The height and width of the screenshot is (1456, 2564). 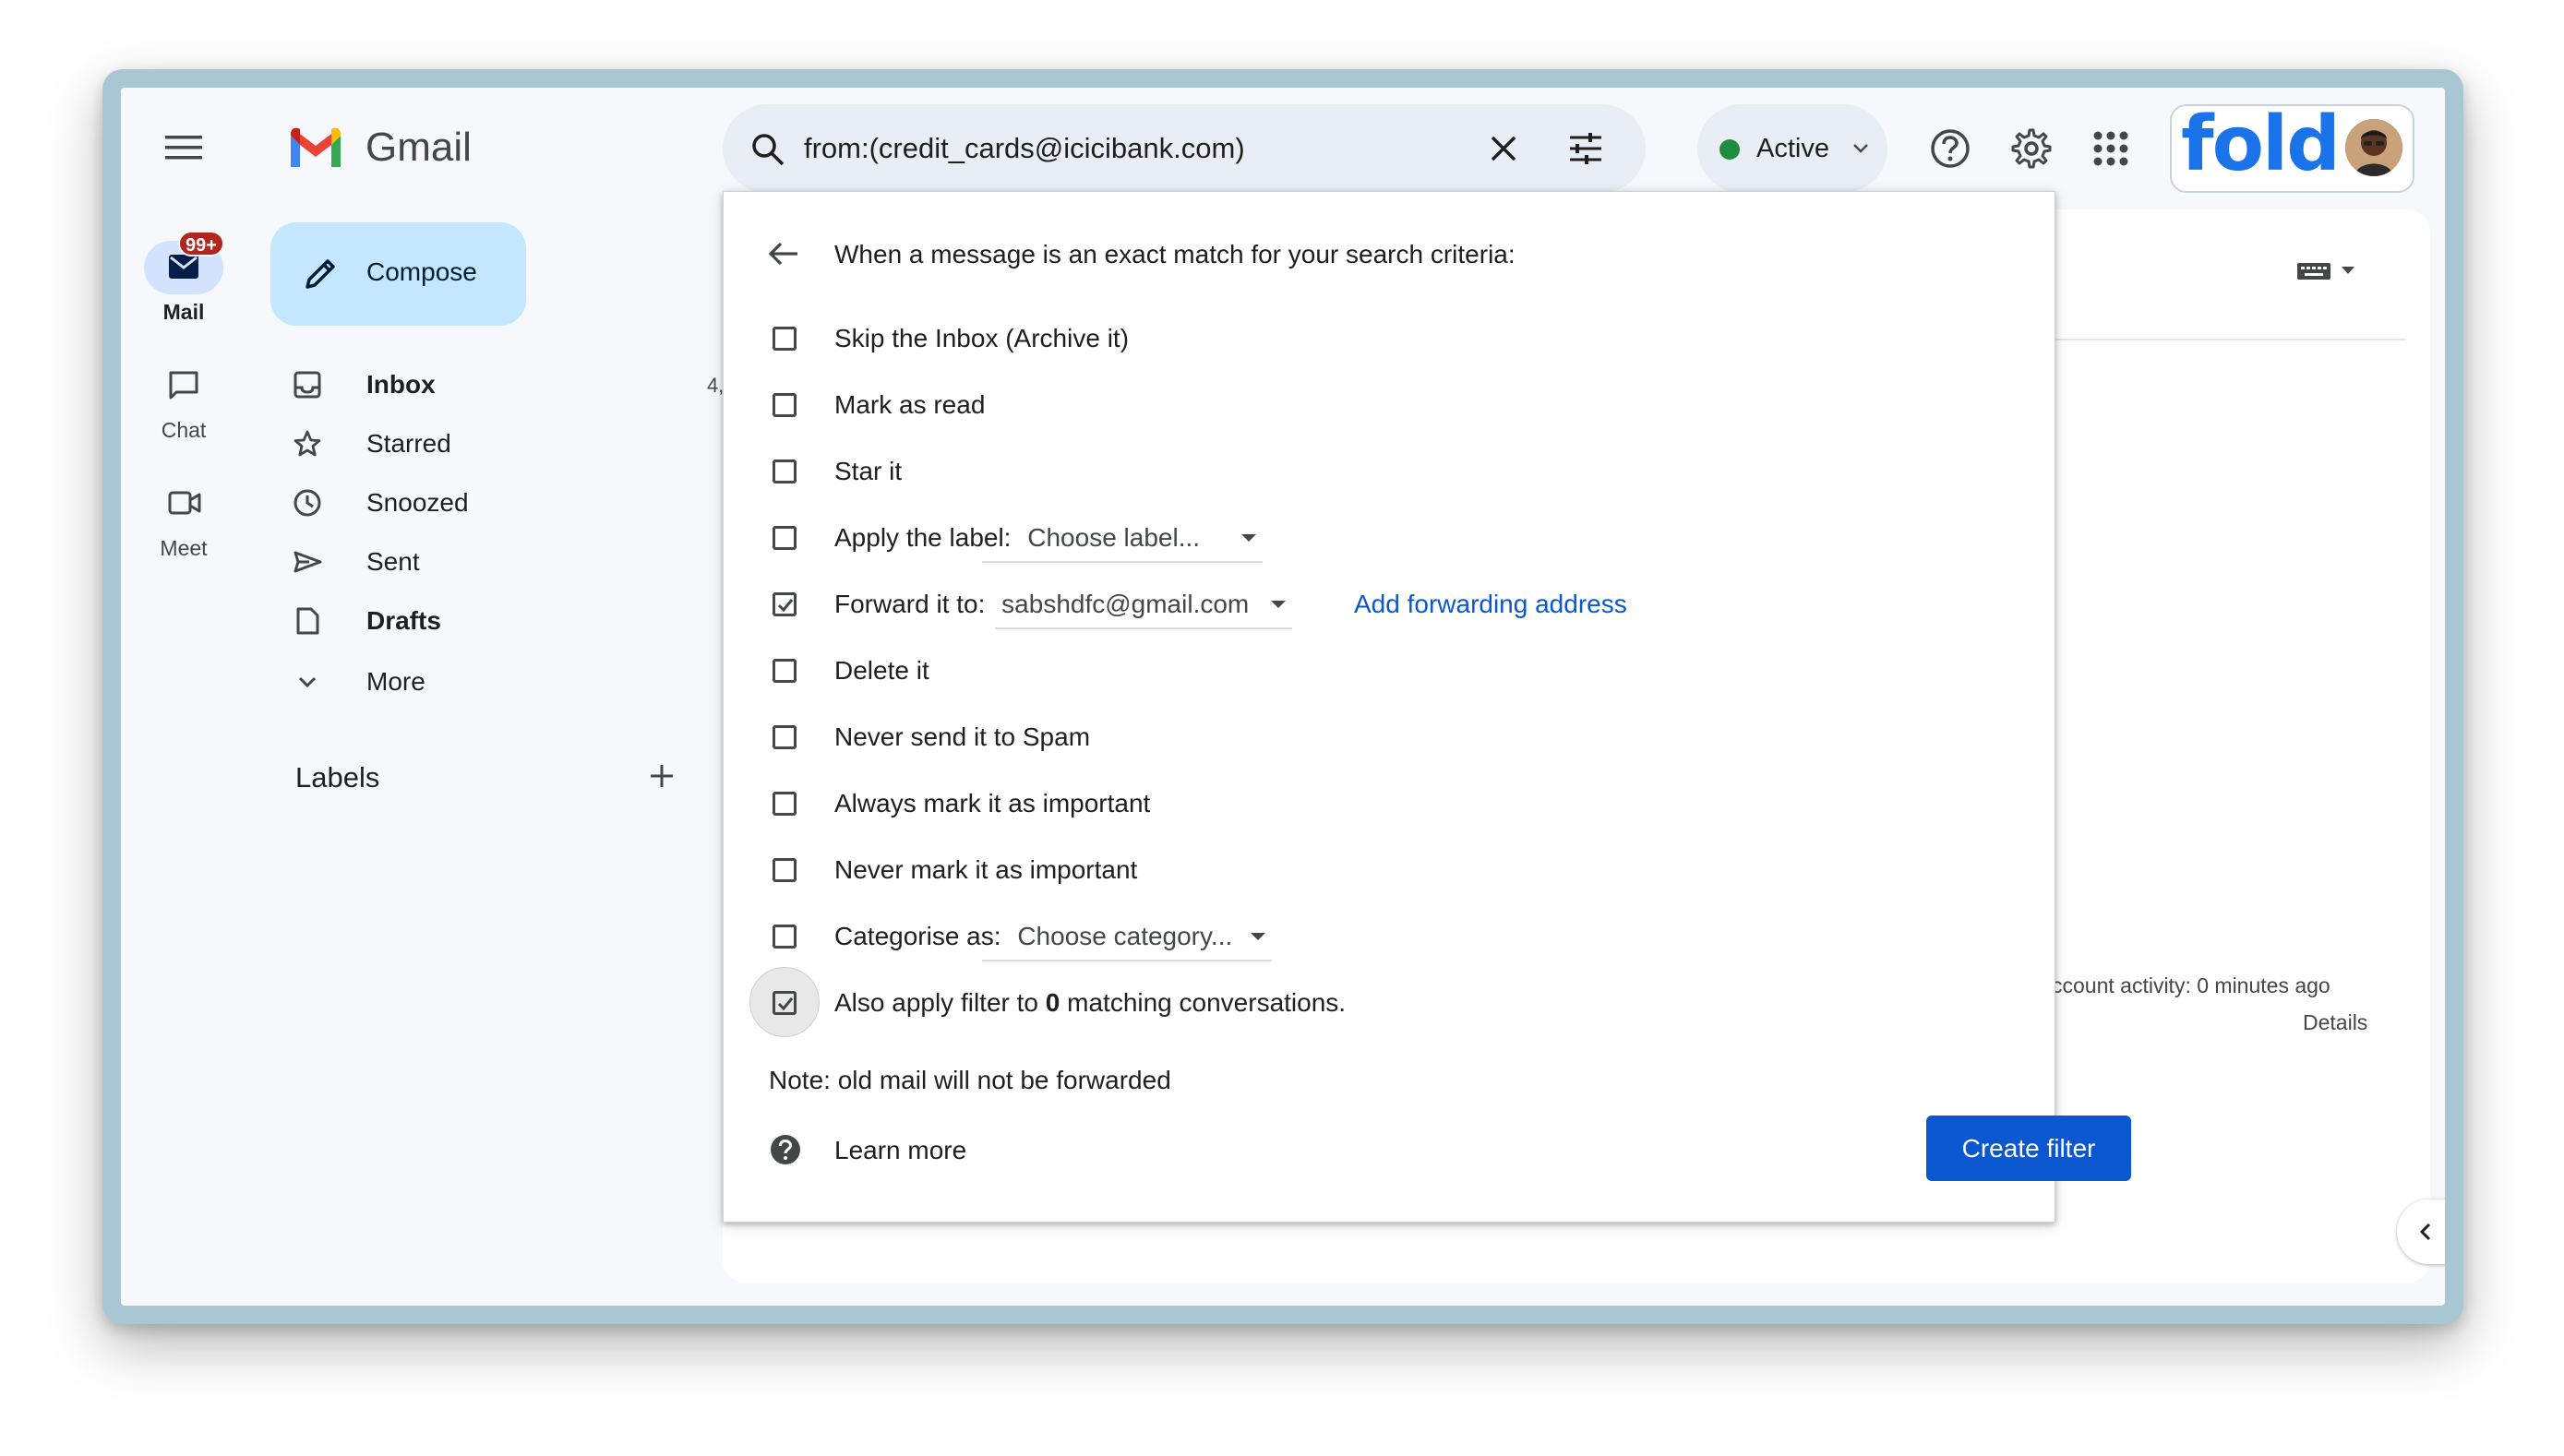 I want to click on option-label: Star it, so click(x=868, y=471).